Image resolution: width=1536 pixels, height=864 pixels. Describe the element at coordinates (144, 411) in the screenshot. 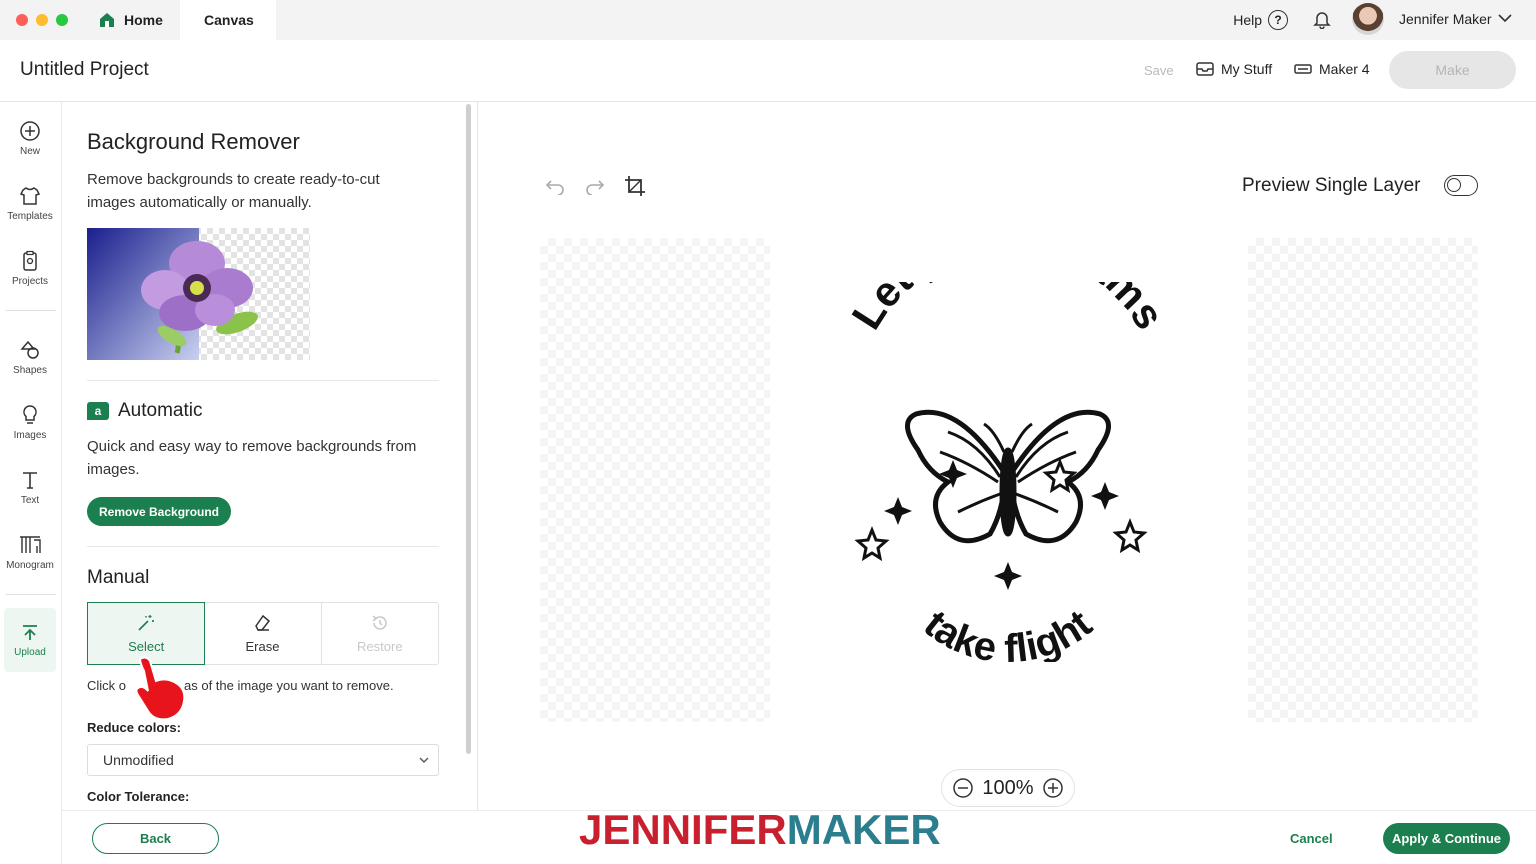

I see `automatic-section-header: a Automatic` at that location.